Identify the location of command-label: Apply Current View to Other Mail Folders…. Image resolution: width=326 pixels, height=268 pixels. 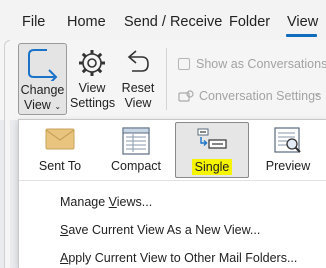
(179, 258).